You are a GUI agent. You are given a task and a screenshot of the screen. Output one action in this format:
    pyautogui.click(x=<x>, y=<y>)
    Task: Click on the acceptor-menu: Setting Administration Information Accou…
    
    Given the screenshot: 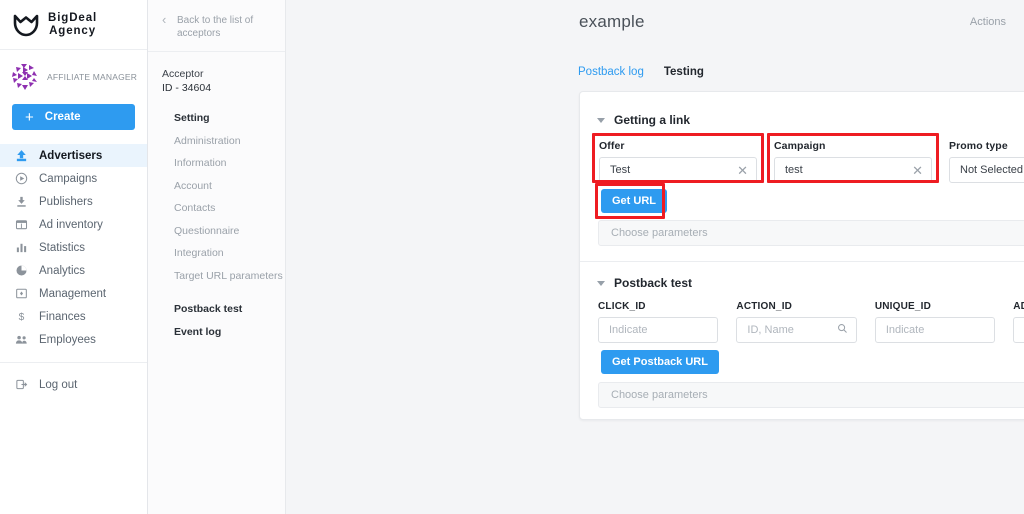 What is the action you would take?
    pyautogui.click(x=216, y=225)
    